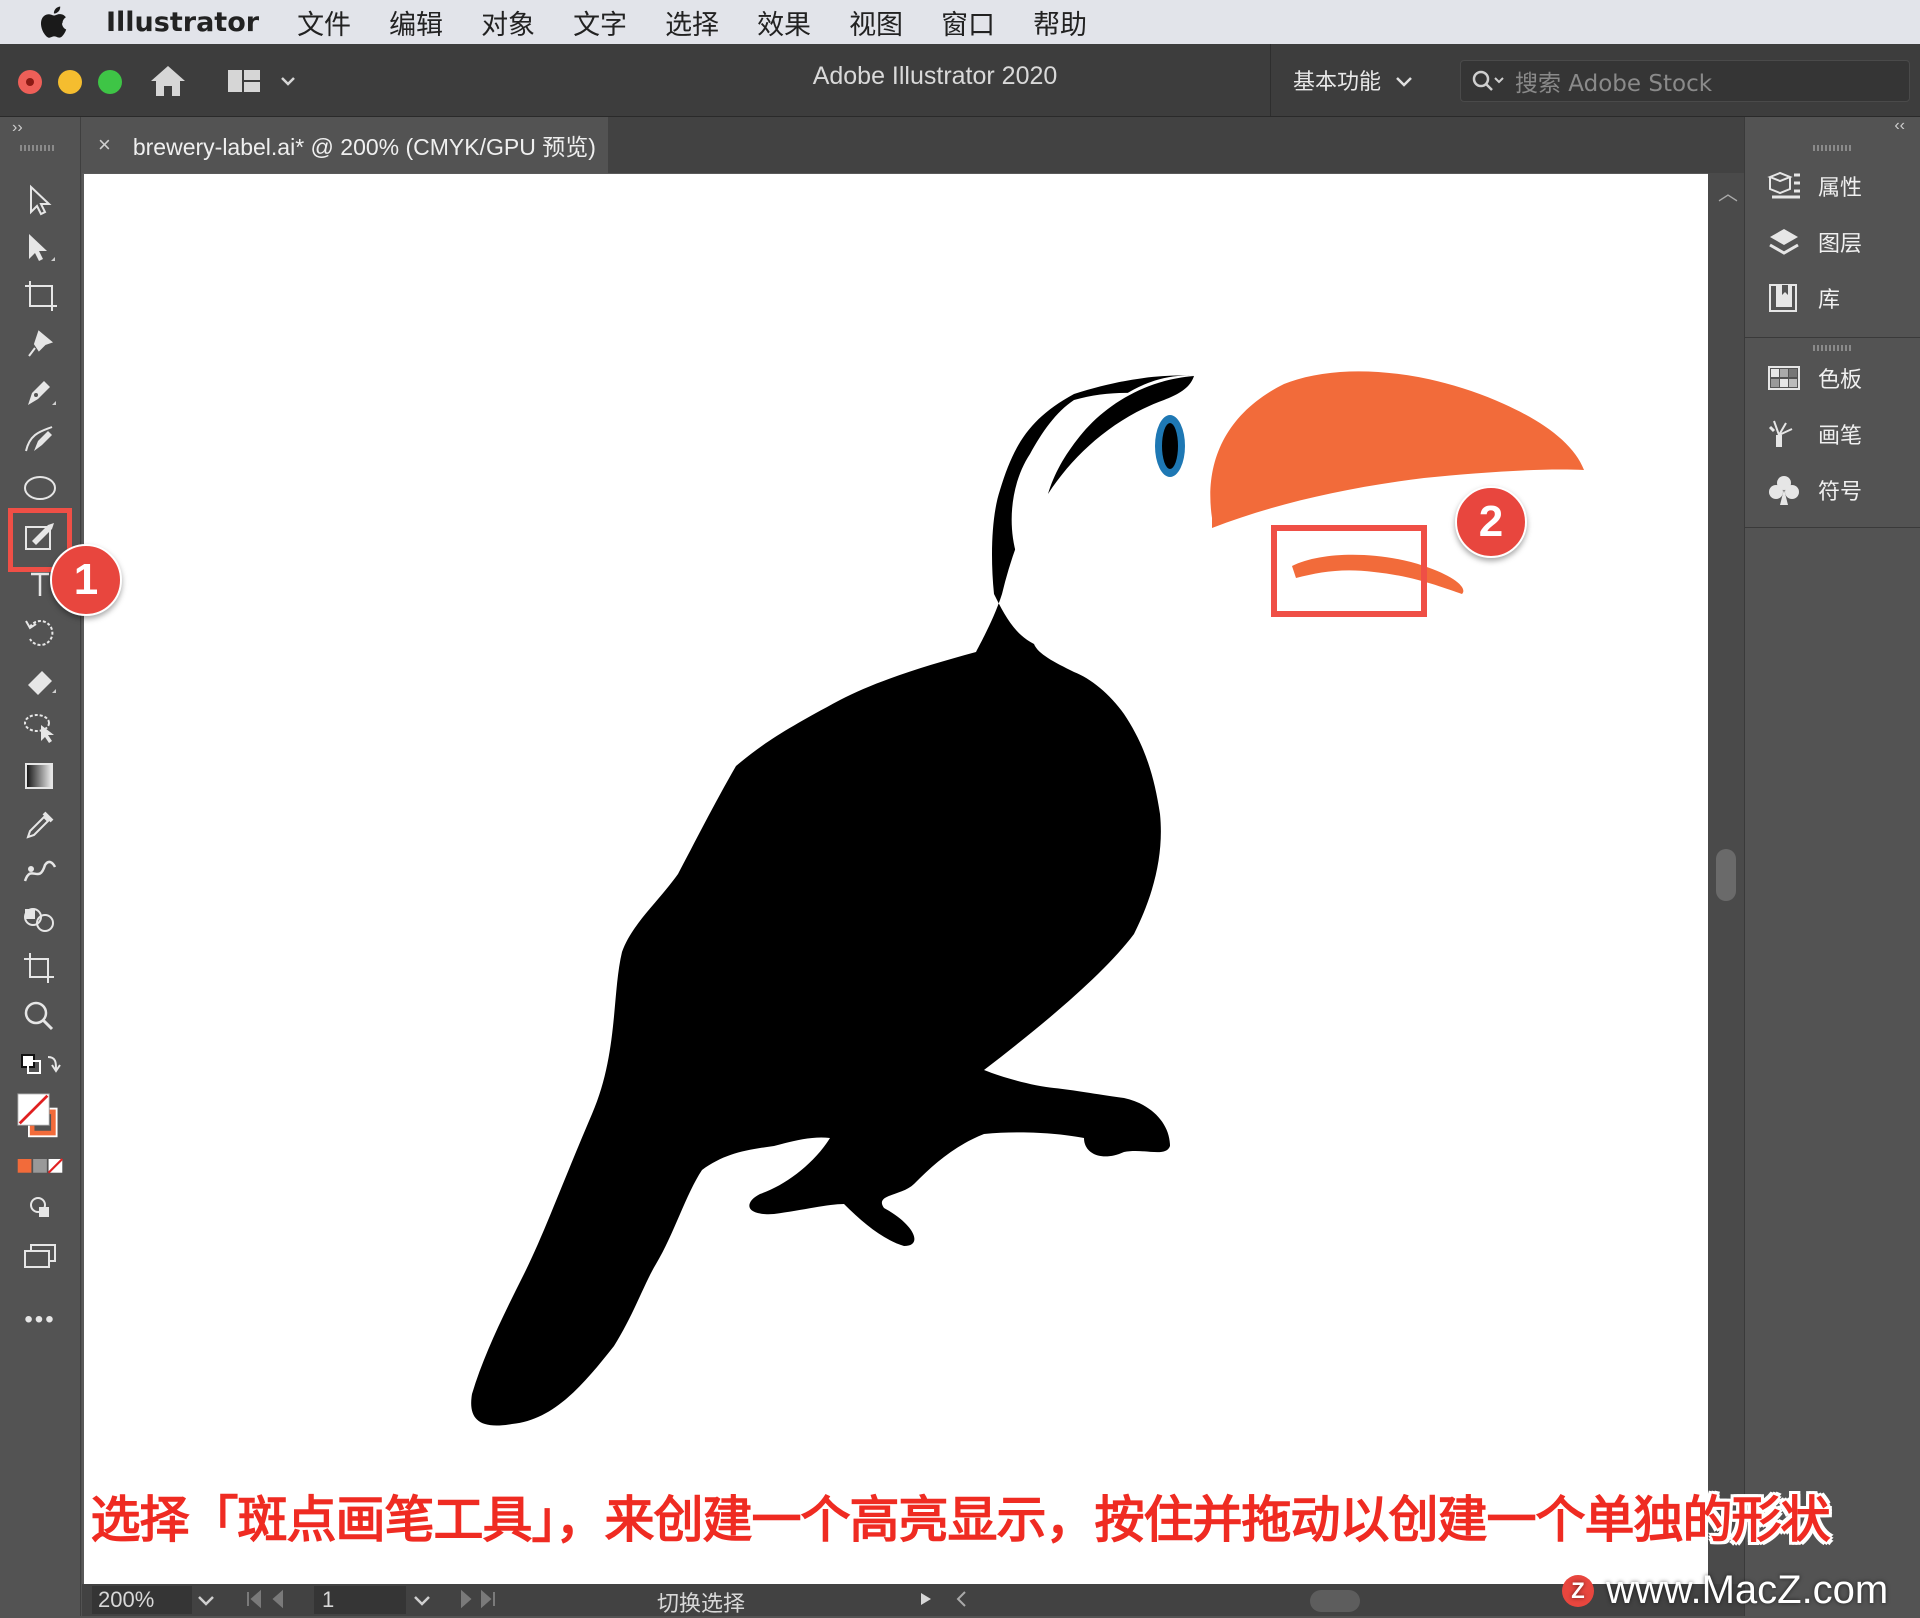 The width and height of the screenshot is (1920, 1618). Describe the element at coordinates (962, 1602) in the screenshot. I see `scroll-left-icon` at that location.